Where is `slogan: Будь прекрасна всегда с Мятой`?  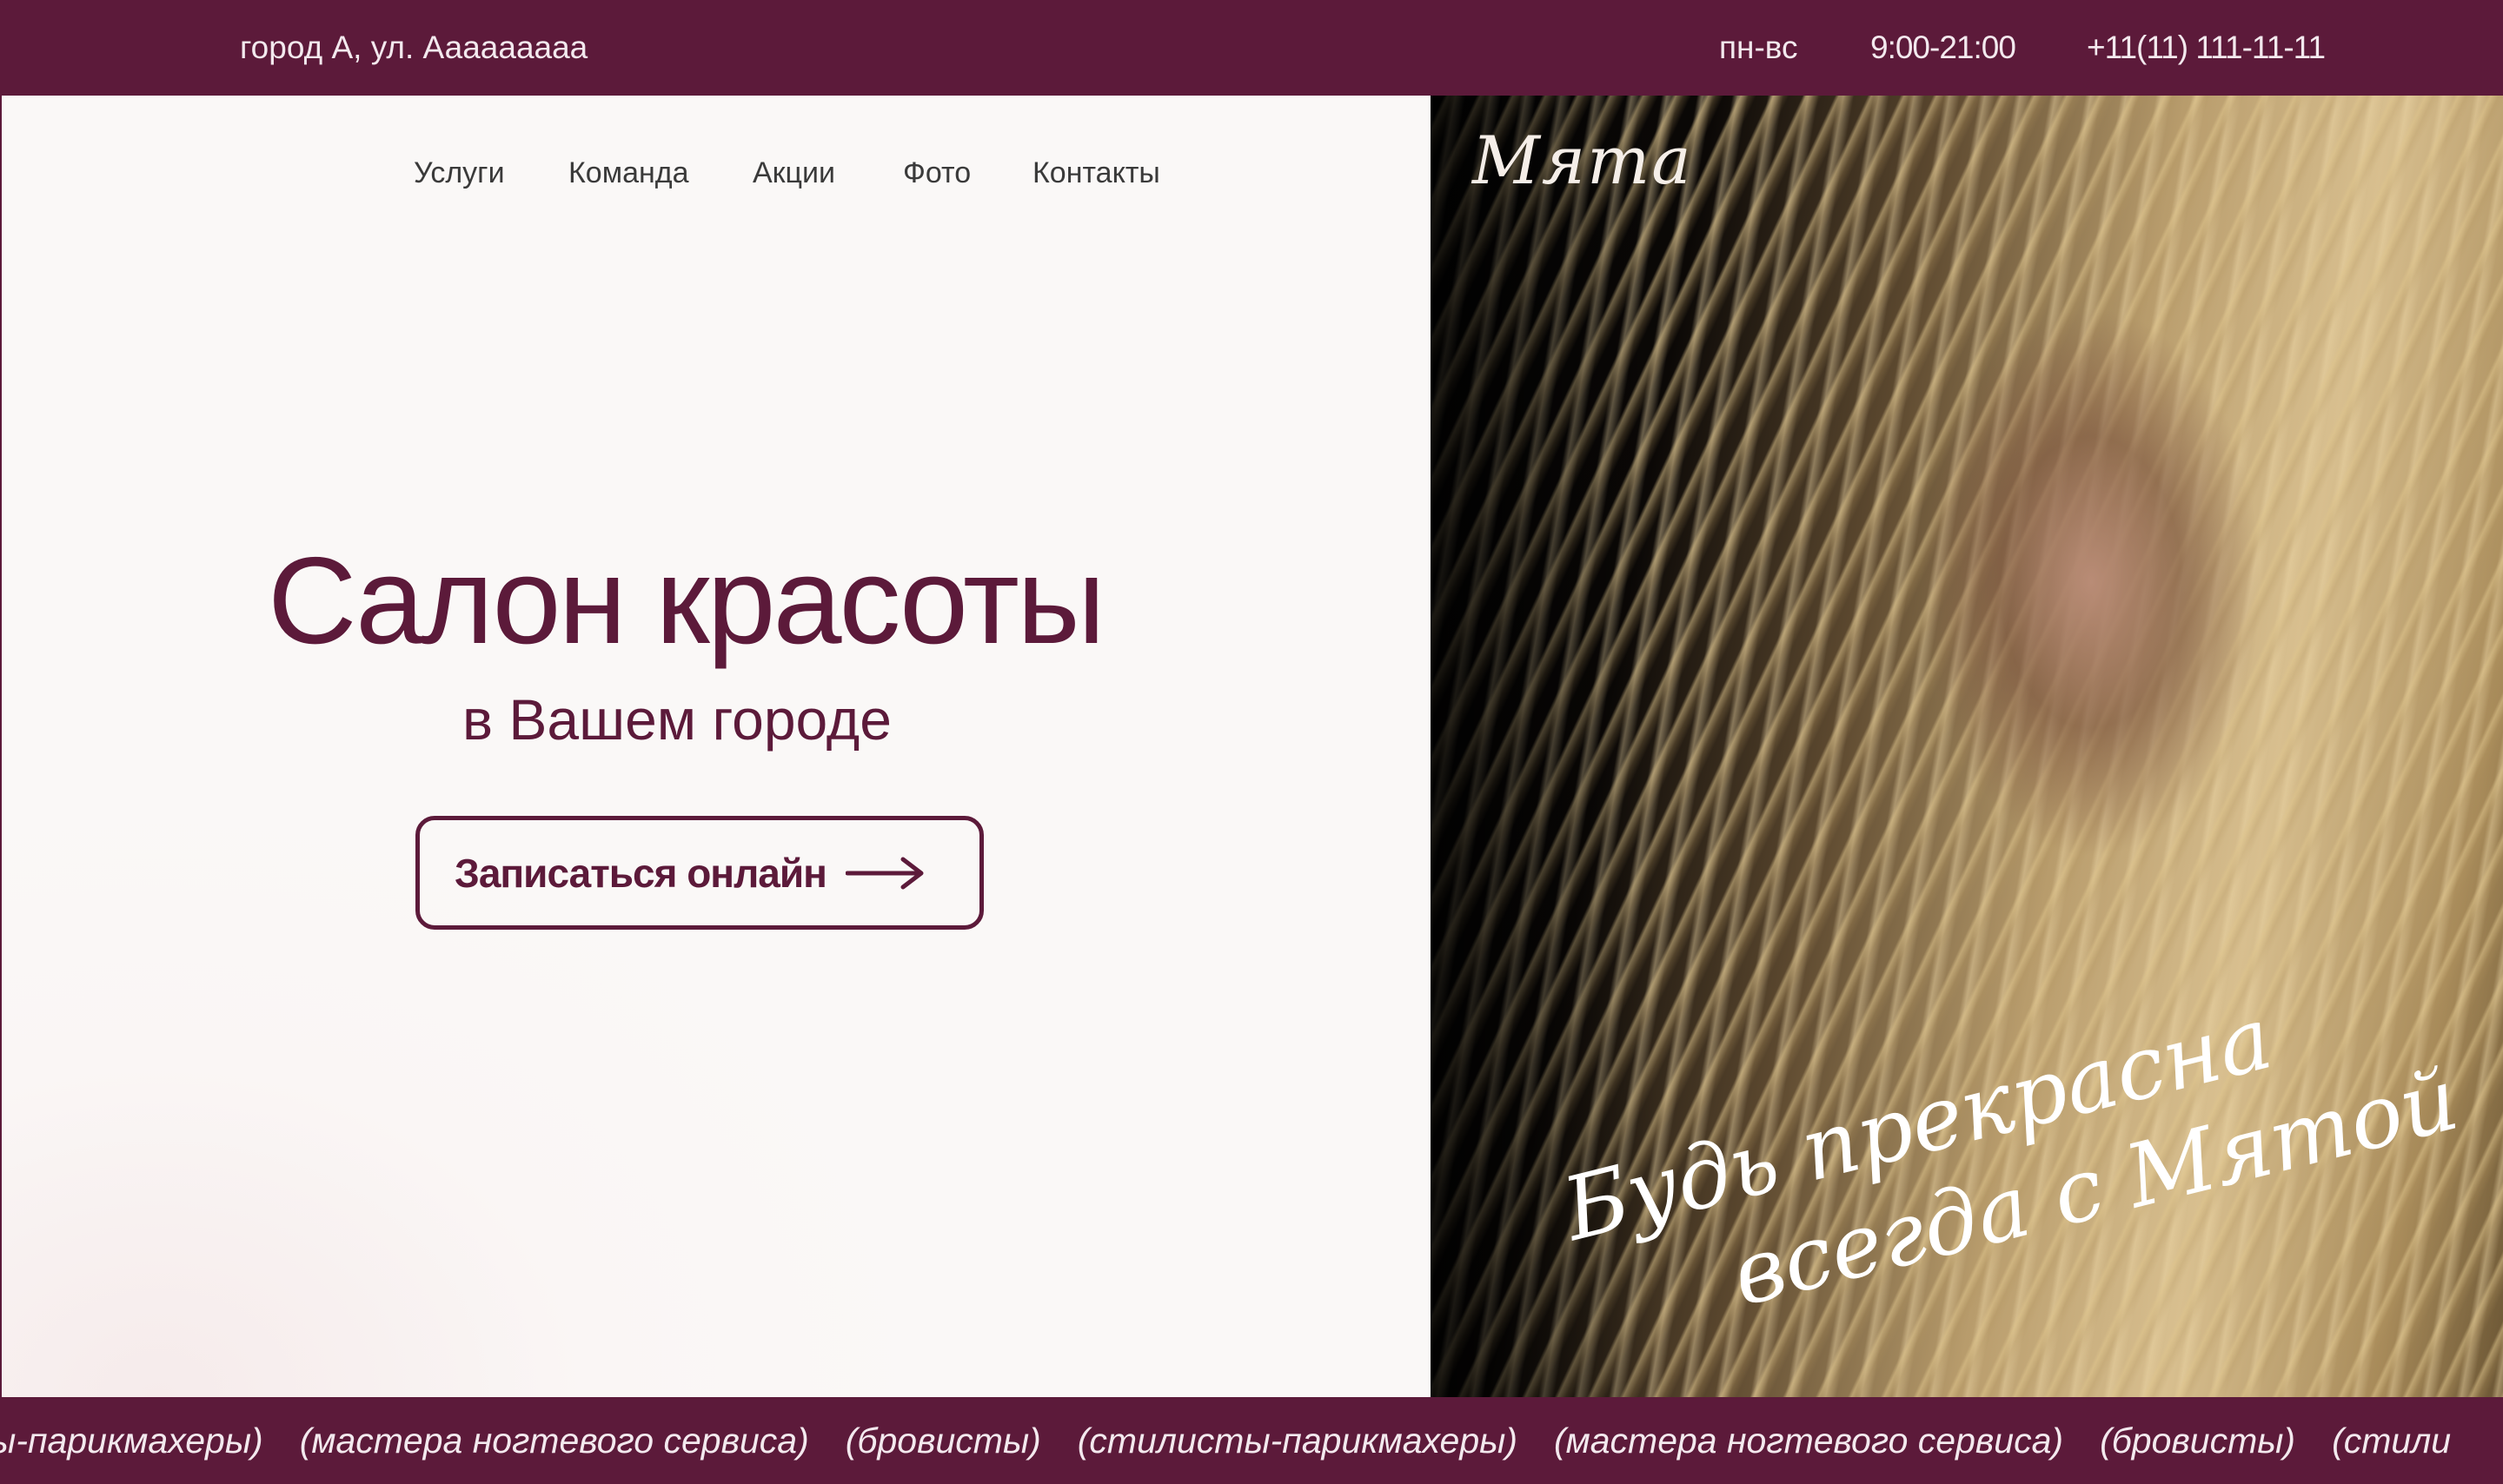 slogan: Будь прекрасна всегда с Мятой is located at coordinates (2001, 1101).